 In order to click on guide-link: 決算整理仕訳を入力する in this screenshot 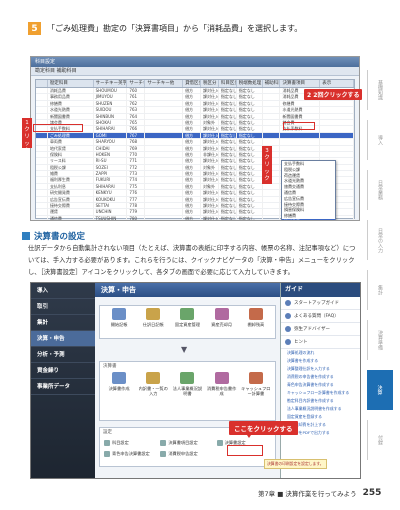, I will do `click(320, 369)`.